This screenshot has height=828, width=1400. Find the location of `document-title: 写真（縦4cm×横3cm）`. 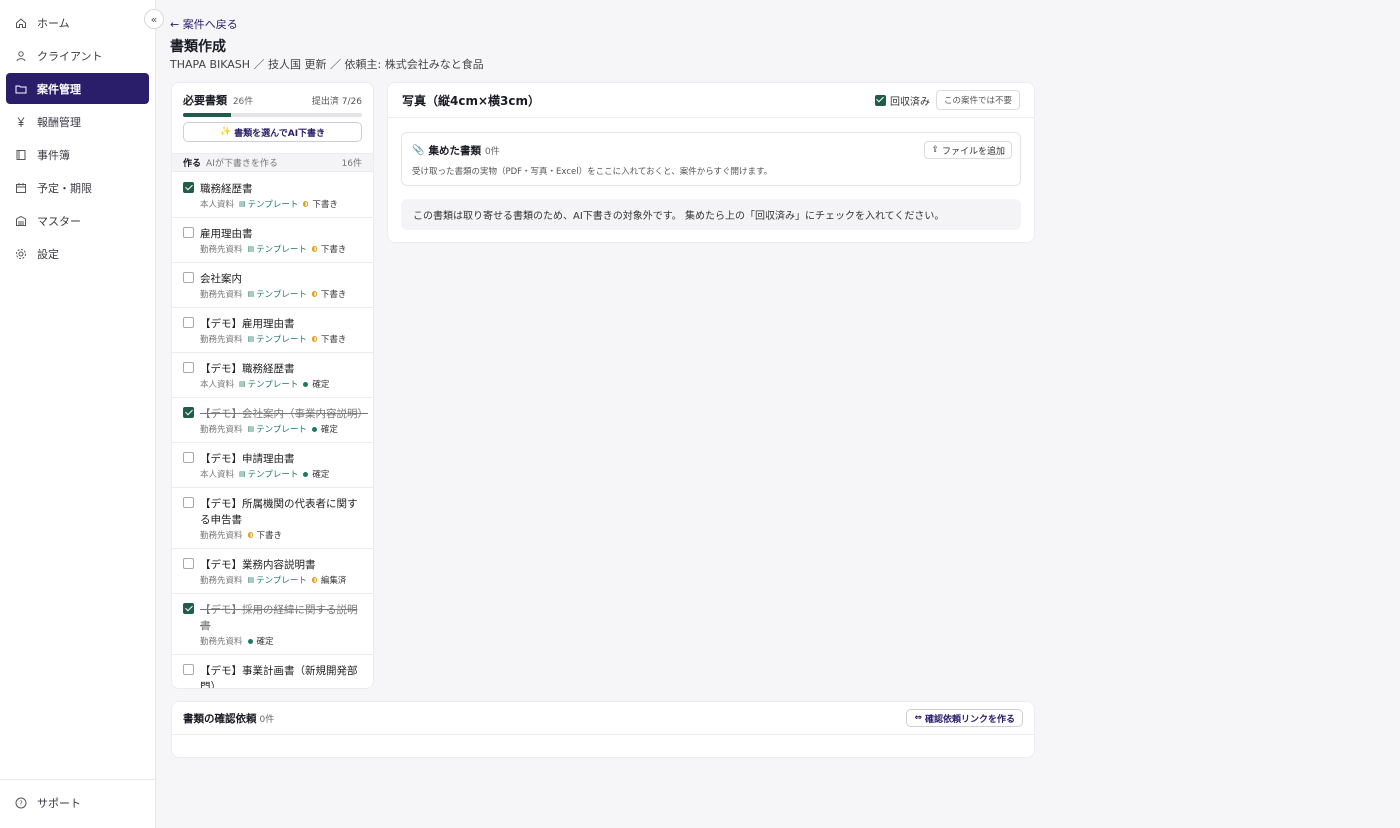

document-title: 写真（縦4cm×横3cm） is located at coordinates (471, 100).